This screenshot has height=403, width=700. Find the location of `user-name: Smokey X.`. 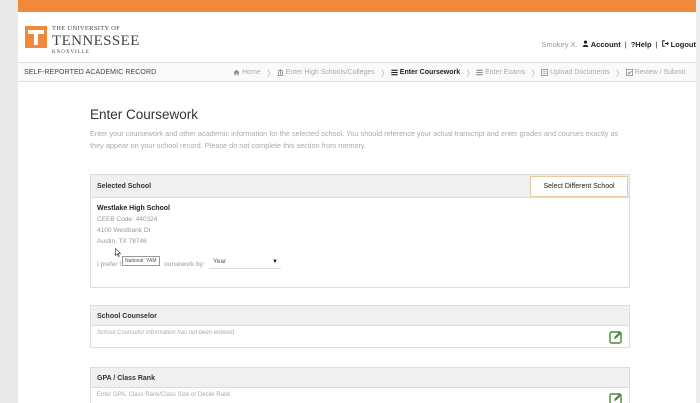

user-name: Smokey X. is located at coordinates (559, 44).